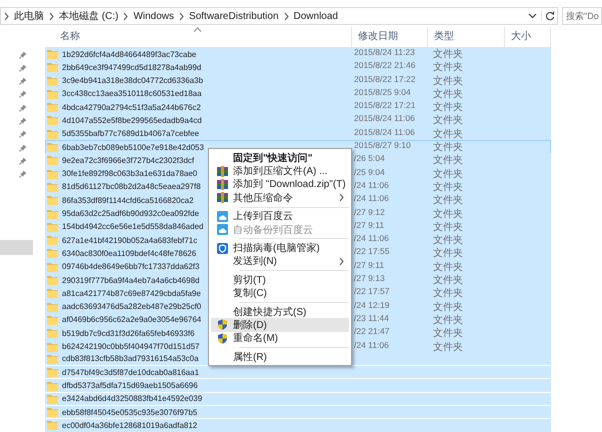  Describe the element at coordinates (131, 213) in the screenshot. I see `file-name: 95da63d2c25adf6b90d932c0ea092fde` at that location.